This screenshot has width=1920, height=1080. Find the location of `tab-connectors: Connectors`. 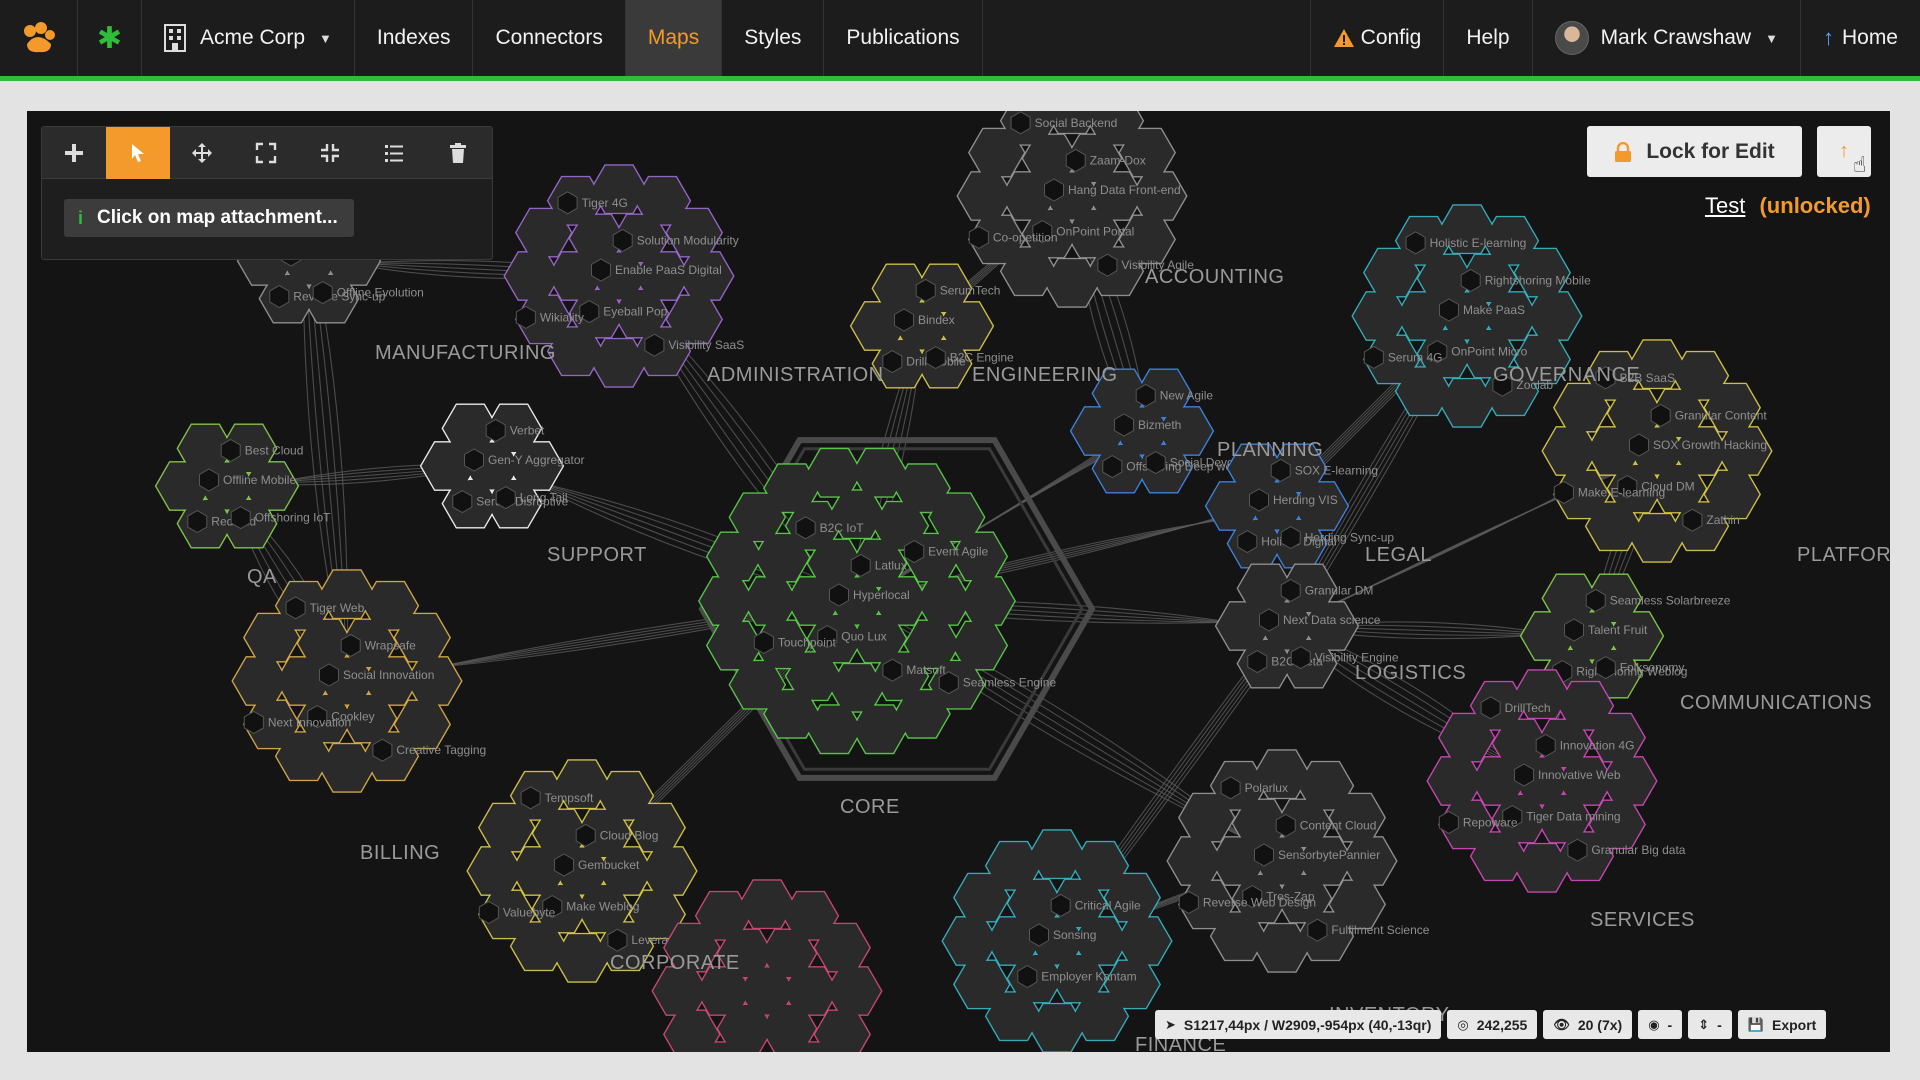

tab-connectors: Connectors is located at coordinates (549, 38).